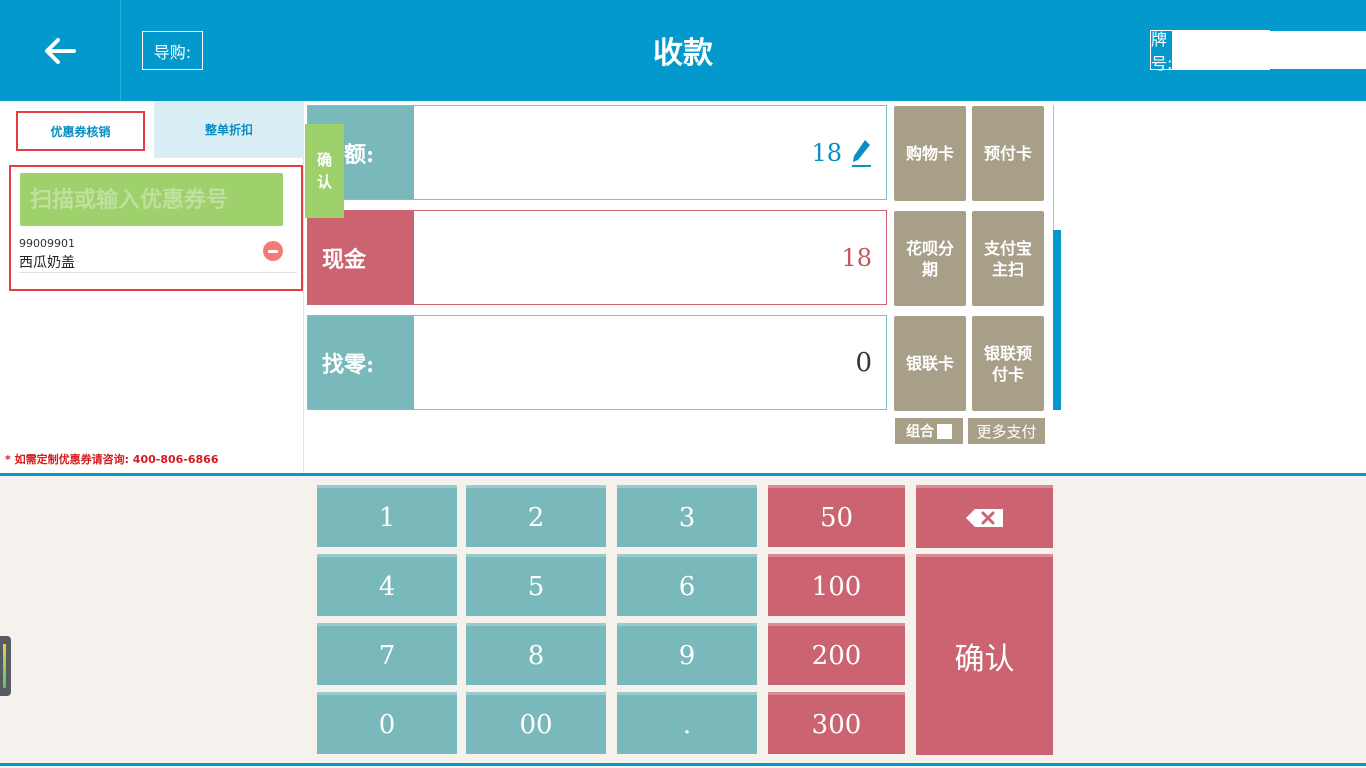  Describe the element at coordinates (229, 129) in the screenshot. I see `tab-whole-order-discount: 整单折扣` at that location.